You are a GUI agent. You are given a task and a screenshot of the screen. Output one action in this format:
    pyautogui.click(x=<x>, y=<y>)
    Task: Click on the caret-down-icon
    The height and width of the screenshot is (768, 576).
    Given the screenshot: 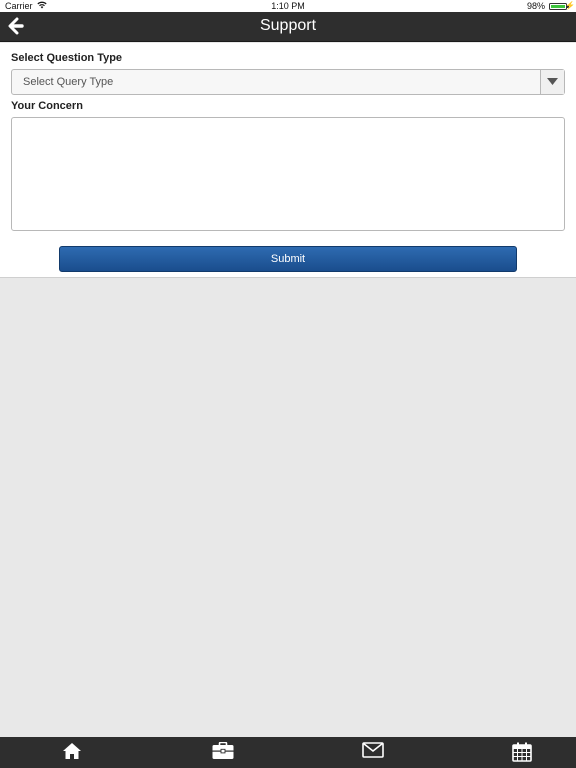 What is the action you would take?
    pyautogui.click(x=552, y=81)
    